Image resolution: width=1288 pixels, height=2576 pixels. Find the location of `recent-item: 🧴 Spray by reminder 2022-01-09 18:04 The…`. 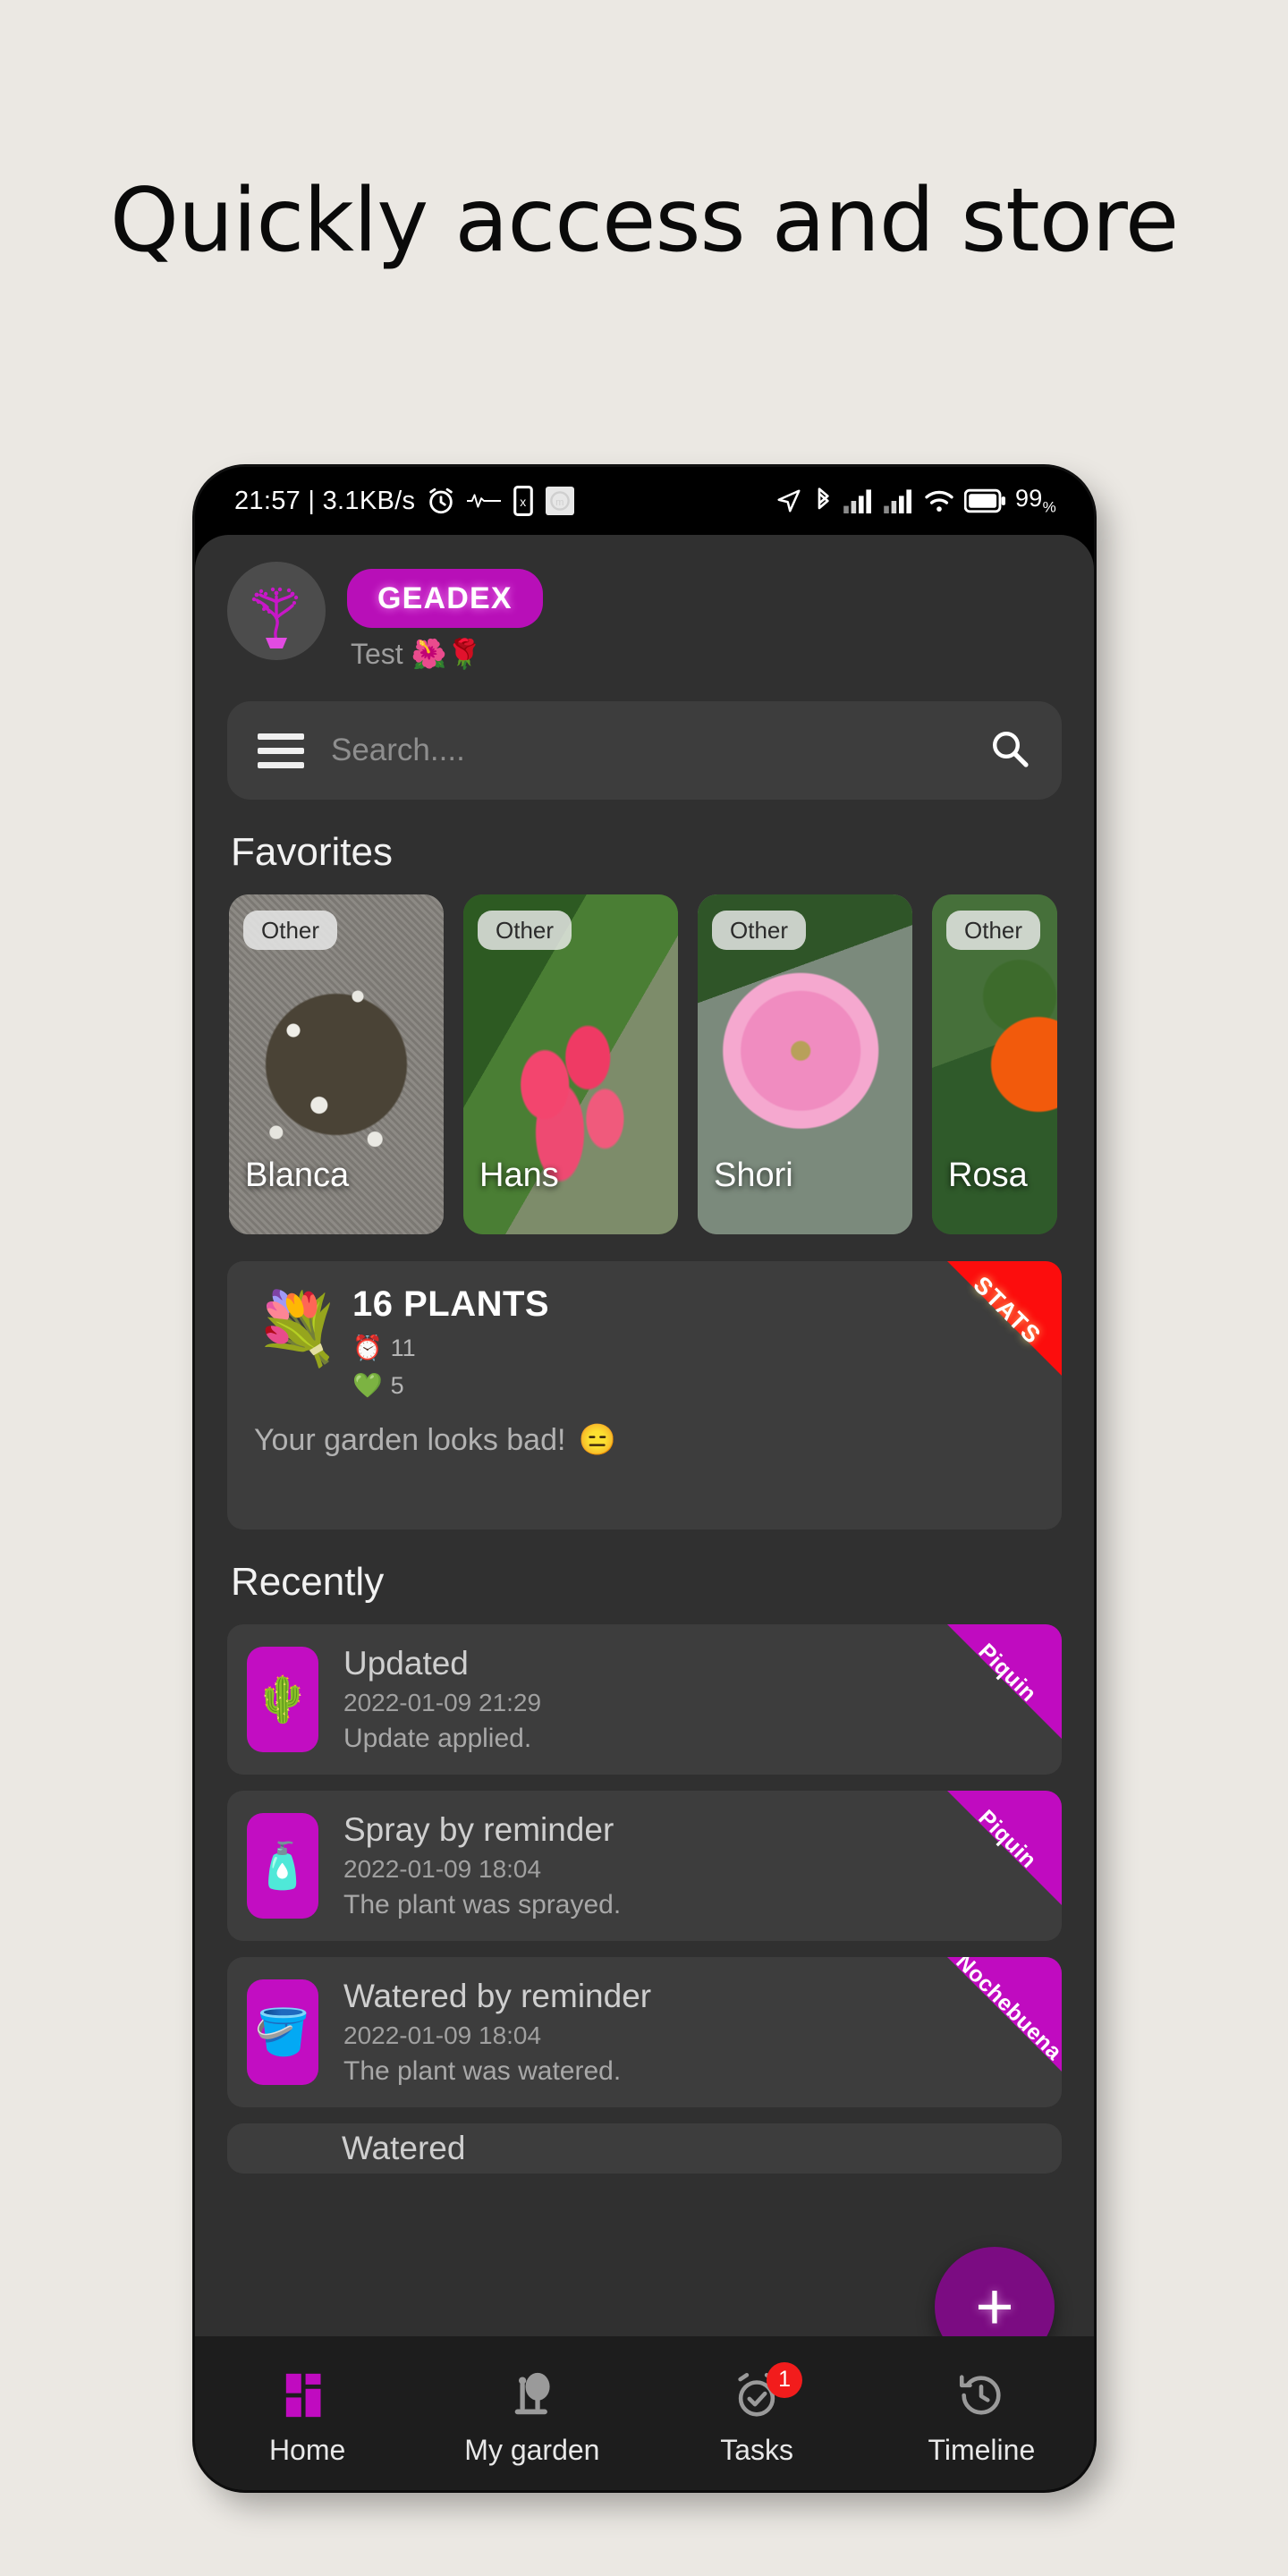

recent-item: 🧴 Spray by reminder 2022-01-09 18:04 The… is located at coordinates (644, 1866).